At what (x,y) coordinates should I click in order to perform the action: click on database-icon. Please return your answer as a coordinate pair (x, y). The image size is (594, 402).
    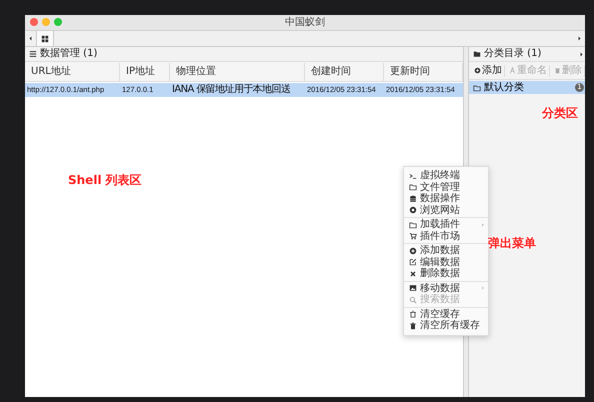
    Looking at the image, I should click on (413, 198).